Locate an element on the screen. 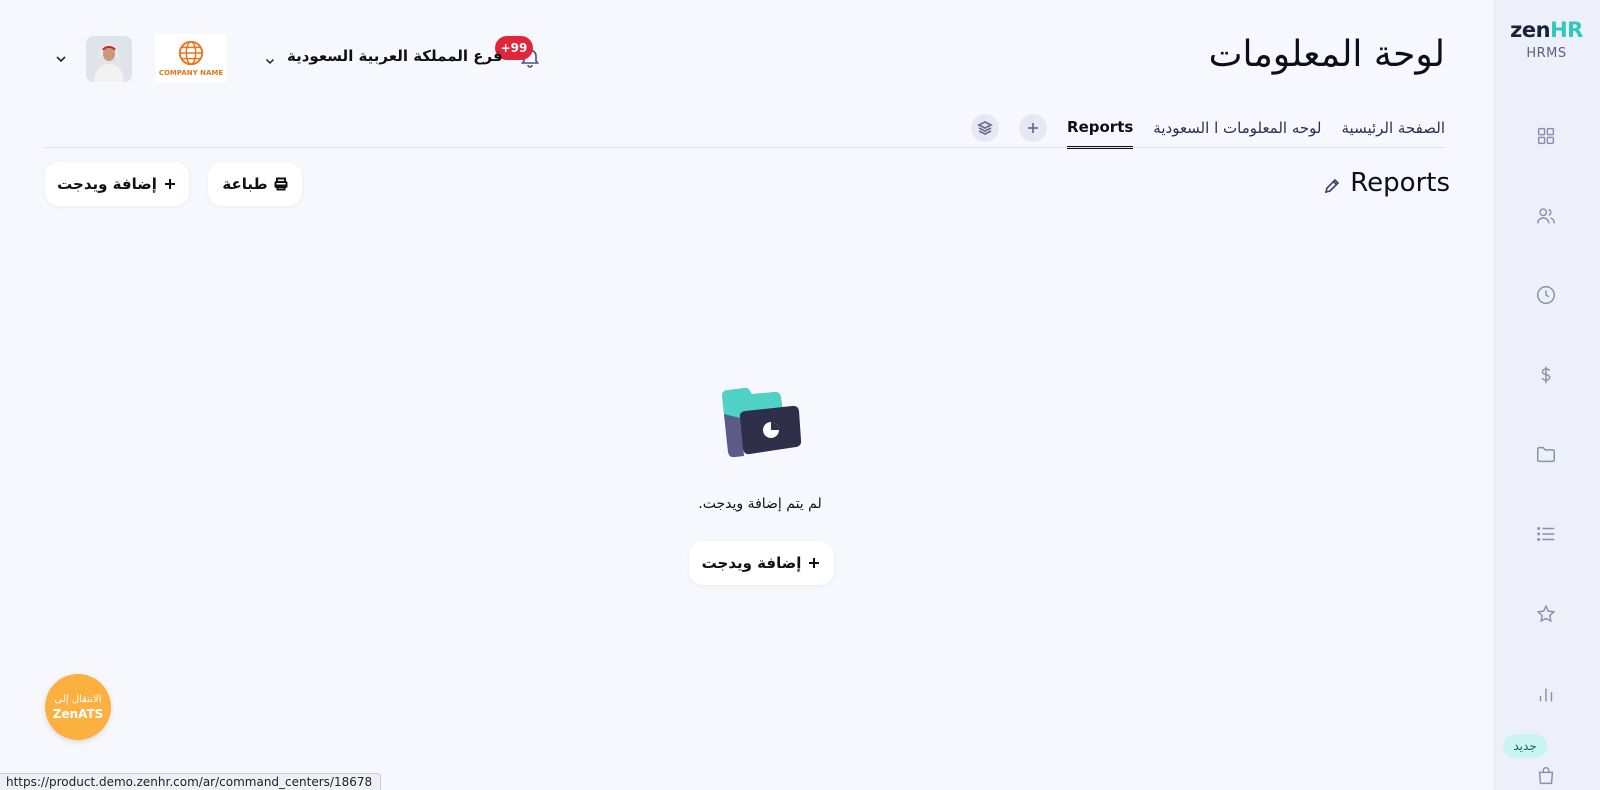 The height and width of the screenshot is (790, 1600). print-button: طباعة is located at coordinates (255, 184).